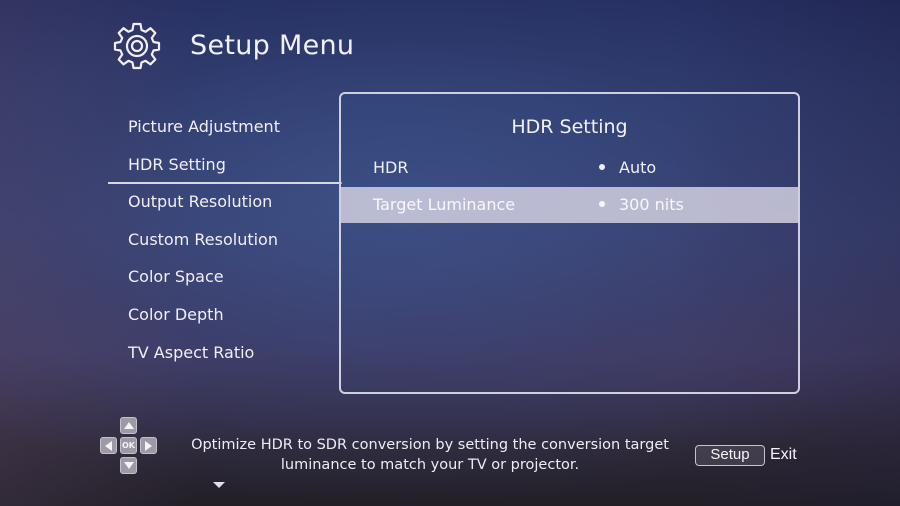 This screenshot has height=506, width=900. I want to click on setting-value-wrapper: Auto, so click(627, 168).